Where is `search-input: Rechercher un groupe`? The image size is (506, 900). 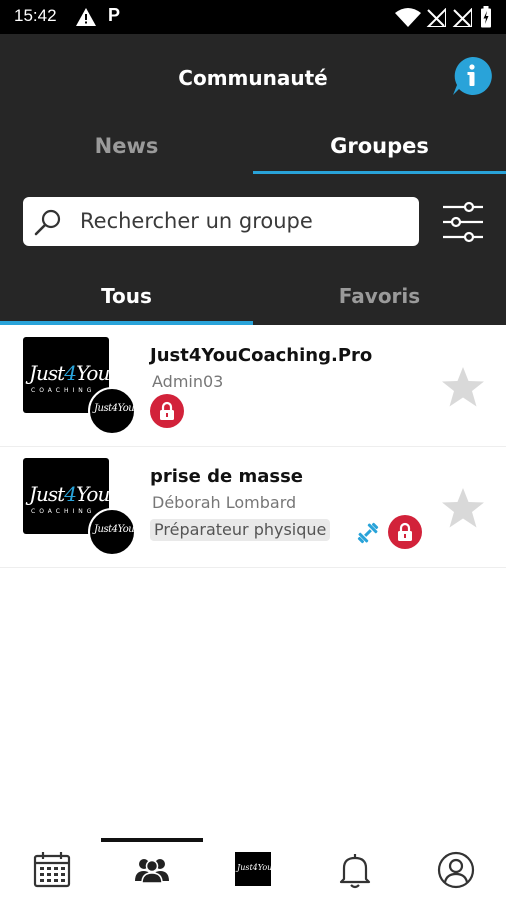 search-input: Rechercher un groupe is located at coordinates (221, 221).